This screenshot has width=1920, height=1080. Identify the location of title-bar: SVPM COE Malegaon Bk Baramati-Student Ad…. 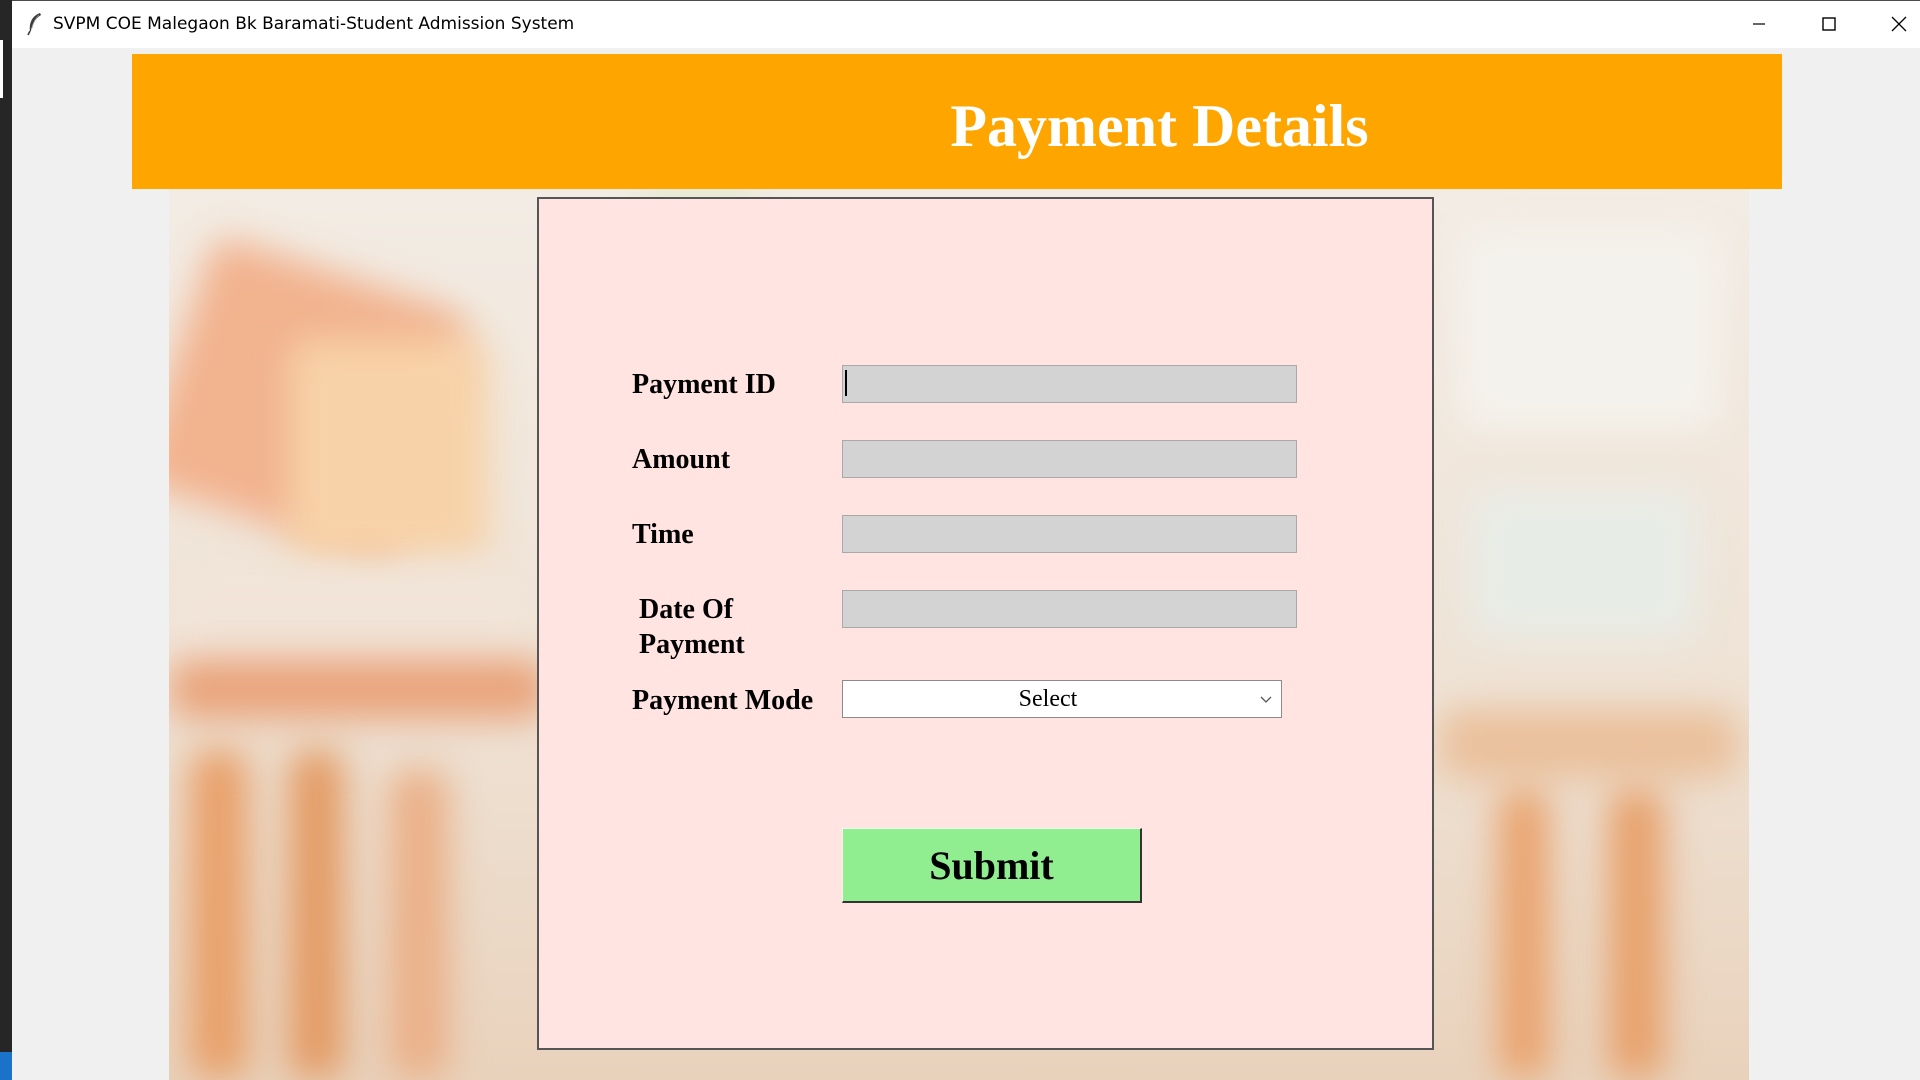
(966, 24).